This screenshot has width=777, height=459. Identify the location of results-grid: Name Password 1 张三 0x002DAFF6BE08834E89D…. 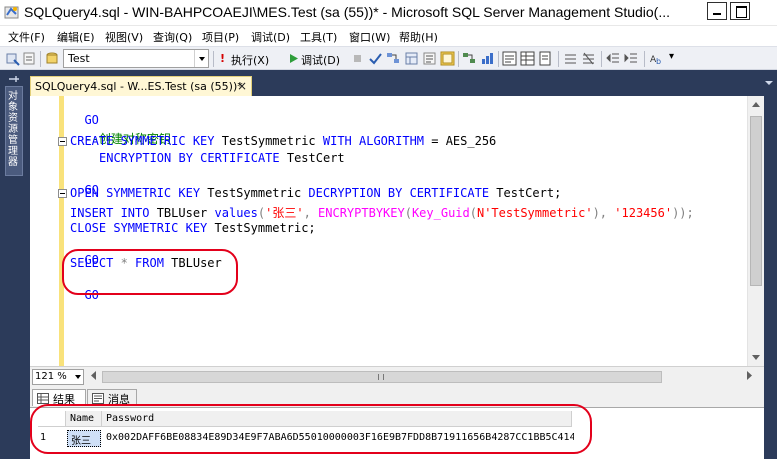
(397, 433).